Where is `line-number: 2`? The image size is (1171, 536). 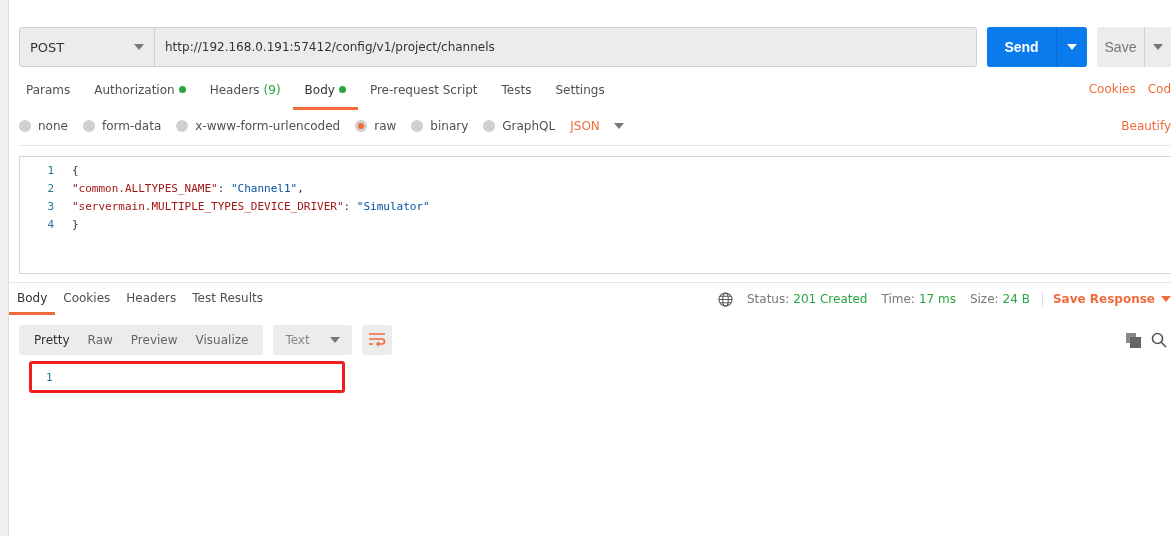
line-number: 2 is located at coordinates (50, 188).